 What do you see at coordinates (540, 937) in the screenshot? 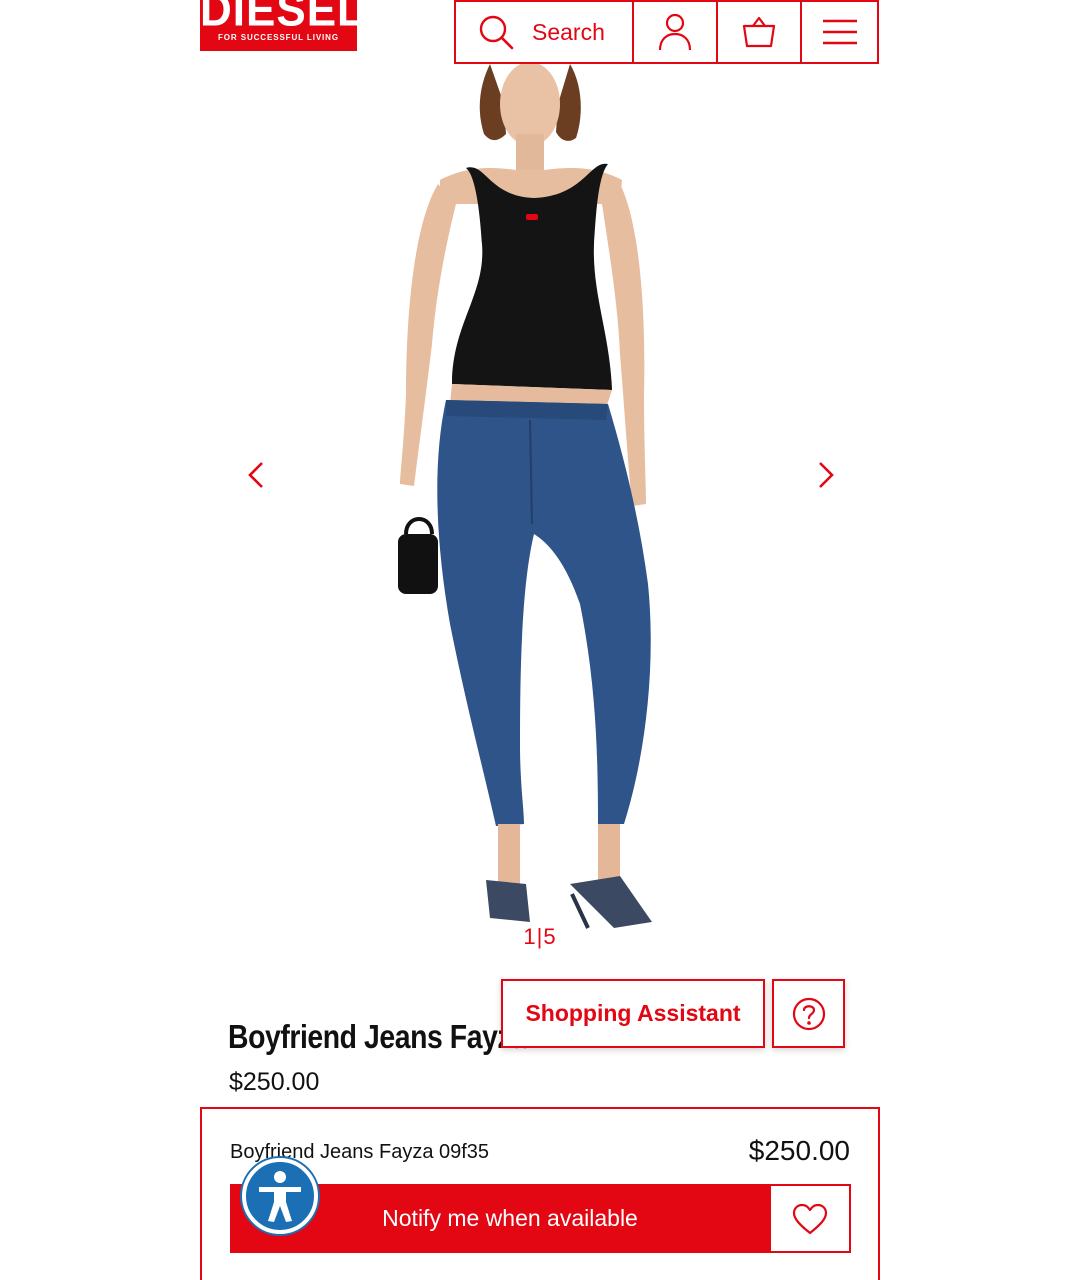
I see `gallery-counter: 1|5` at bounding box center [540, 937].